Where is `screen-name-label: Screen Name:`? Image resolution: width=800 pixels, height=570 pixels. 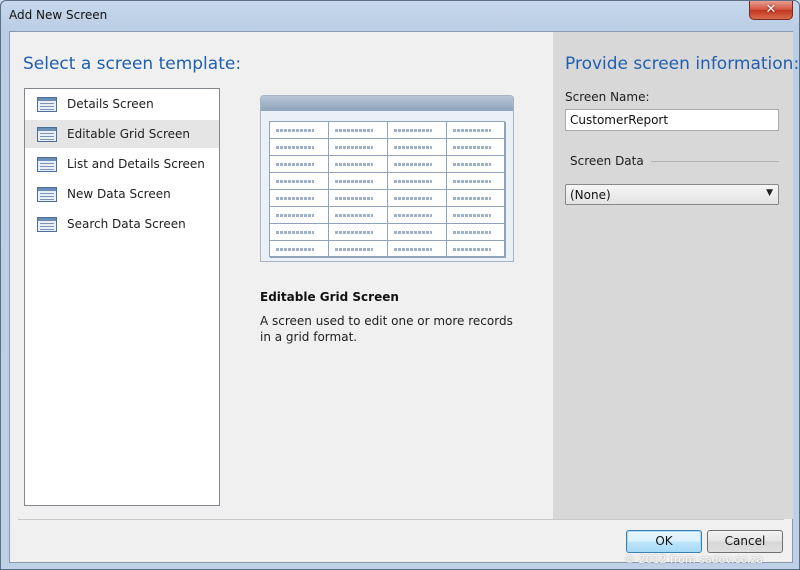
screen-name-label: Screen Name: is located at coordinates (607, 97).